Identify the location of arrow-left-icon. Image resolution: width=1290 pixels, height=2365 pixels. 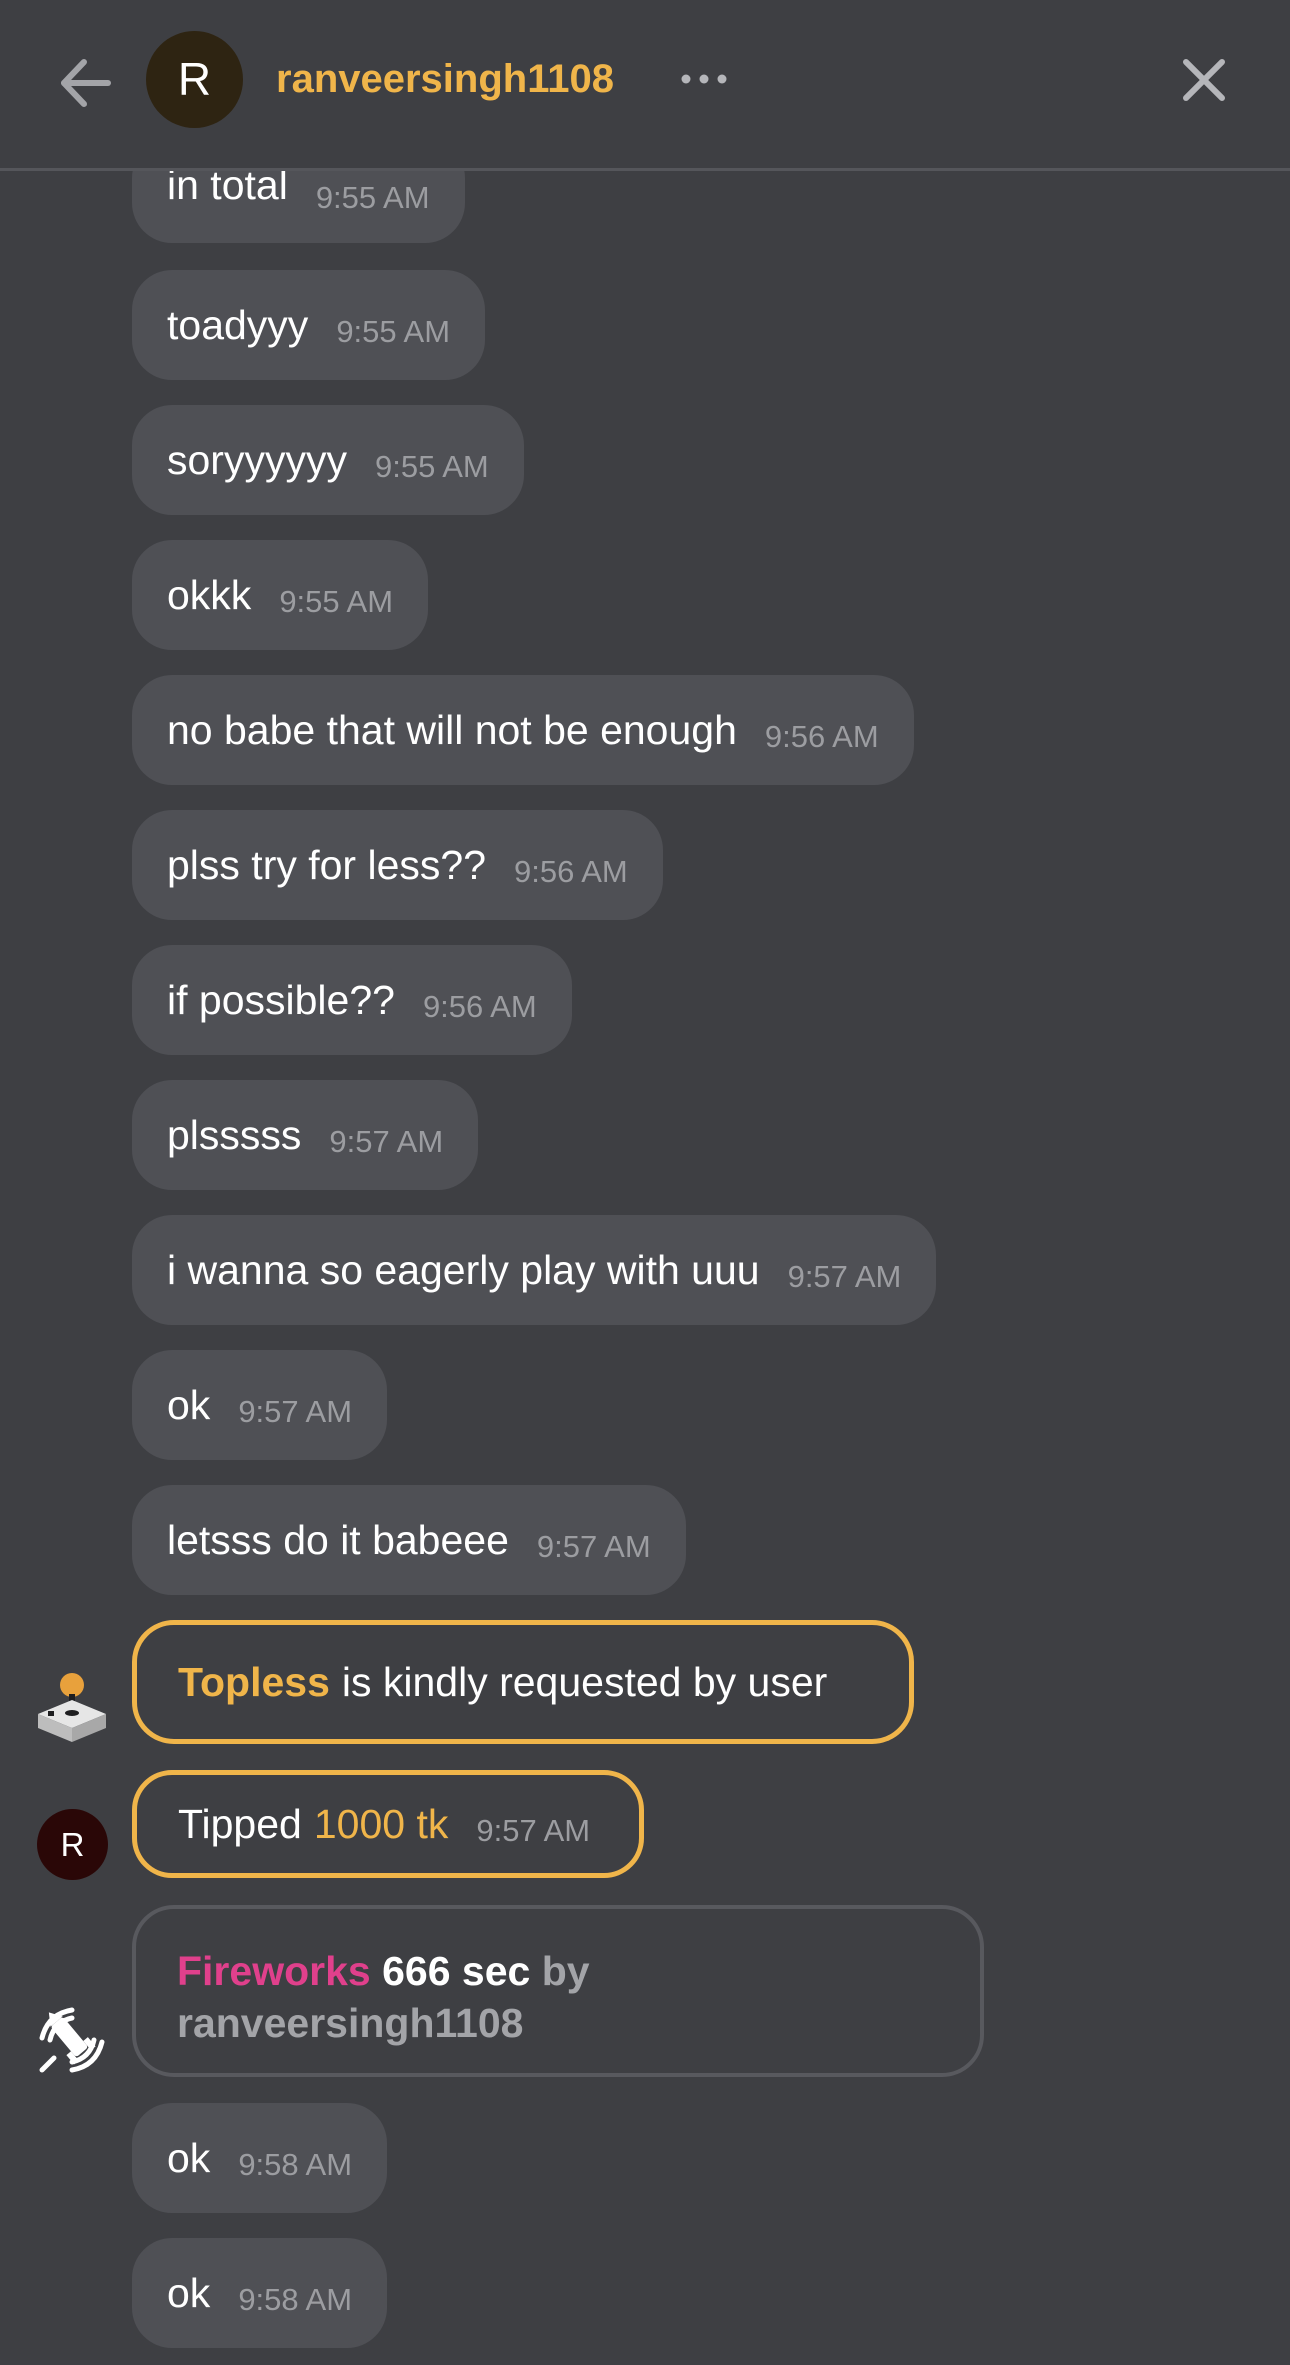
(86, 83).